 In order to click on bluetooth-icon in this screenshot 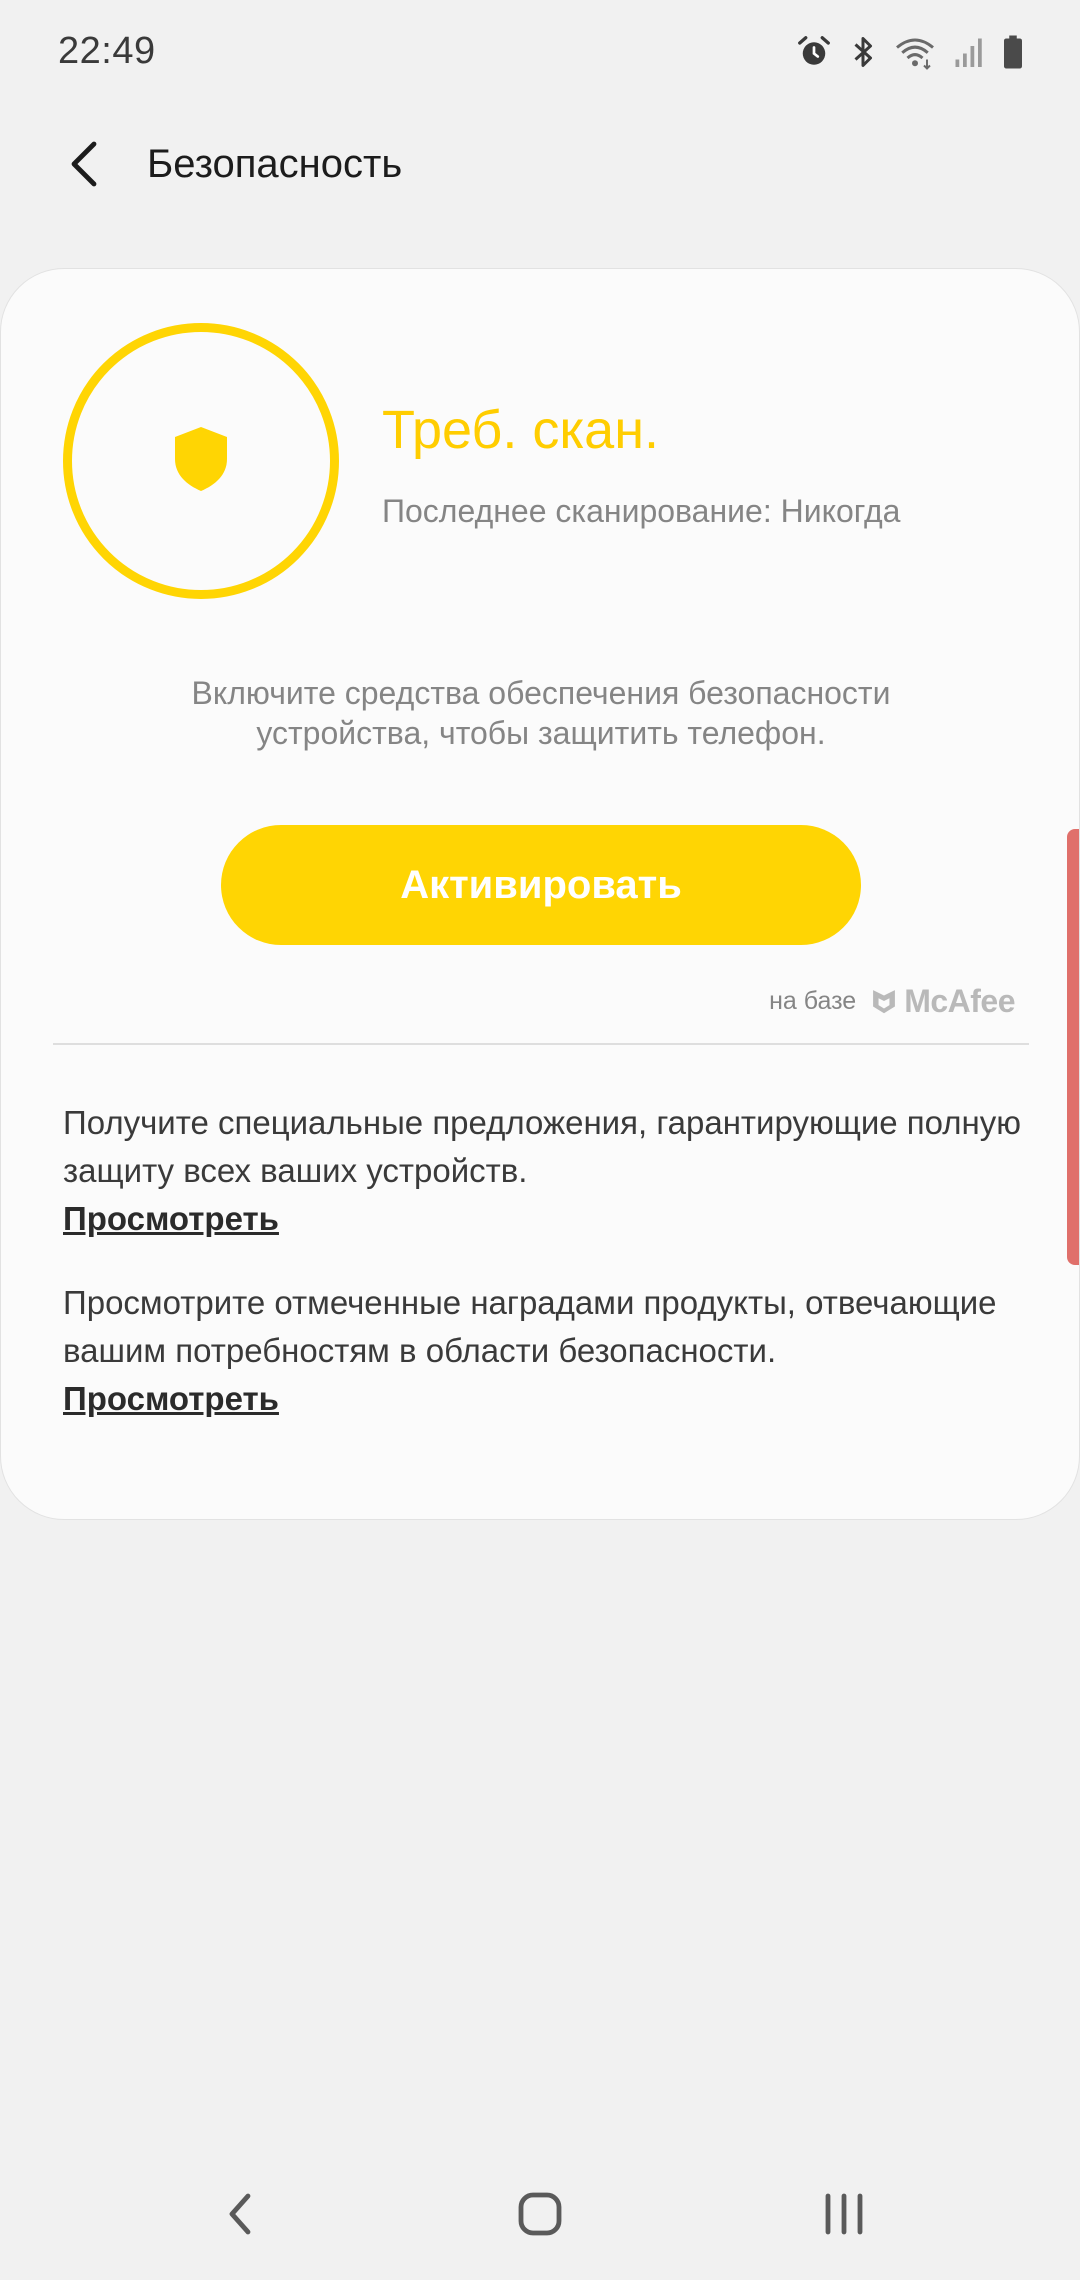, I will do `click(863, 52)`.